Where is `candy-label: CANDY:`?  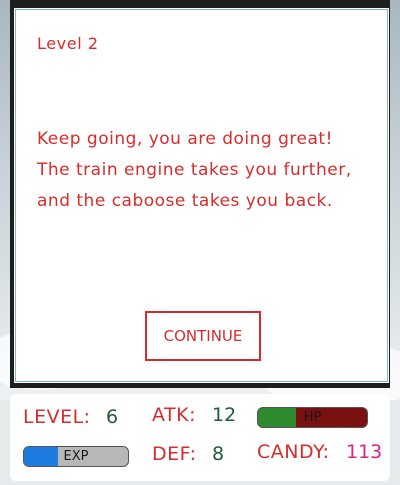
candy-label: CANDY: is located at coordinates (293, 452).